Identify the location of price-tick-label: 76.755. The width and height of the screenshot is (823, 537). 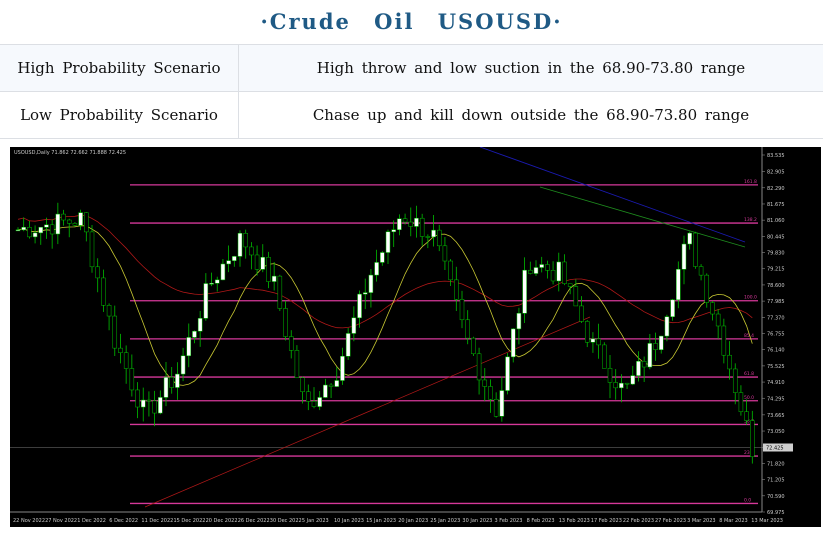
(776, 335).